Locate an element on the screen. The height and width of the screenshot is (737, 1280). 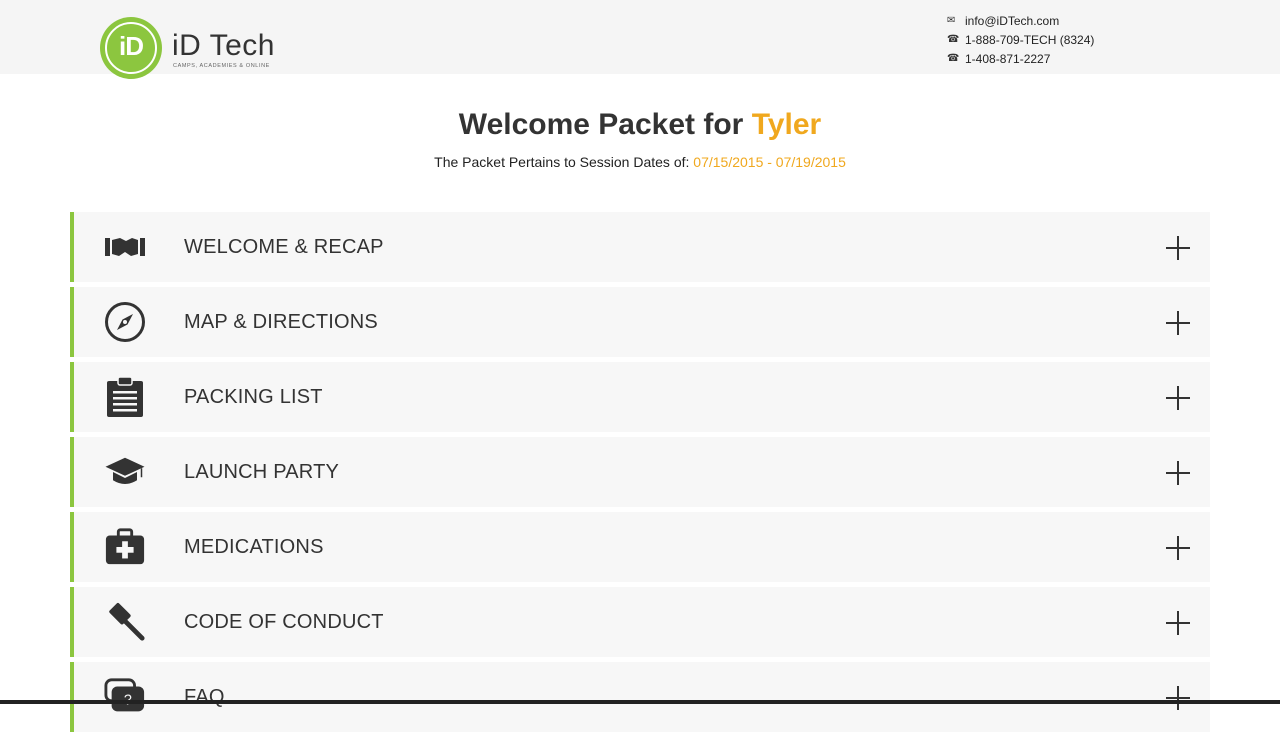
section-packing-list: PACKING LIST is located at coordinates (640, 397).